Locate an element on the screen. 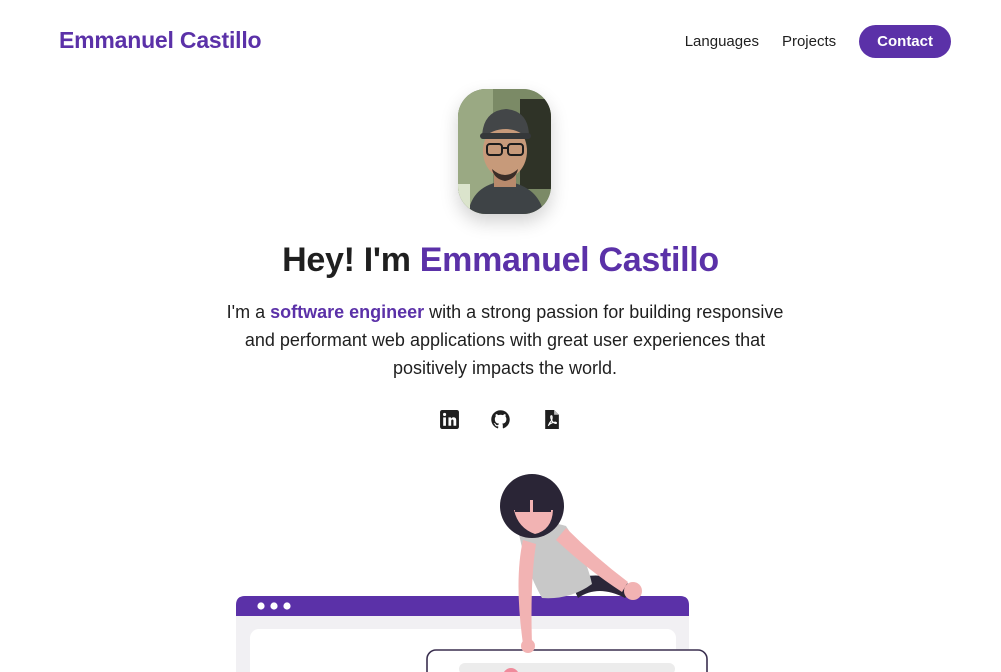 The width and height of the screenshot is (1001, 672). hero-title-prefix: Hey! I'm is located at coordinates (351, 260).